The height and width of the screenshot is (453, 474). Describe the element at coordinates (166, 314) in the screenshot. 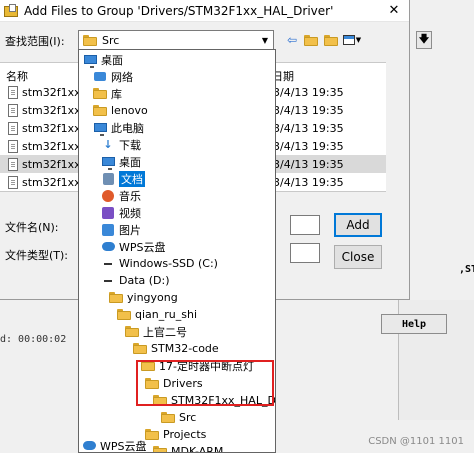

I see `tree-item-label: qian_ru_shi` at that location.